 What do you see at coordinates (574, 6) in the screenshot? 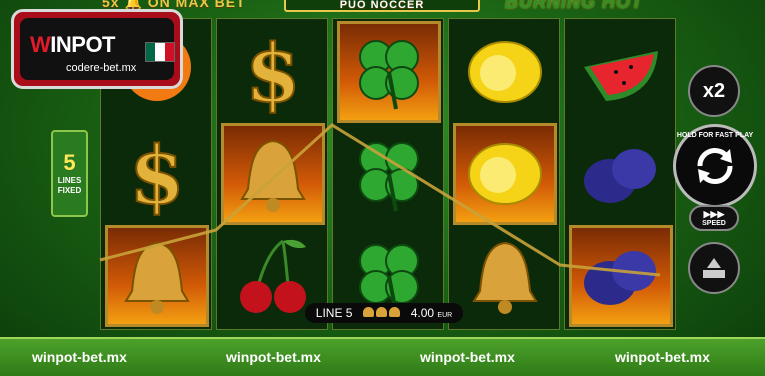
I see `game-title: BURNING HOT` at bounding box center [574, 6].